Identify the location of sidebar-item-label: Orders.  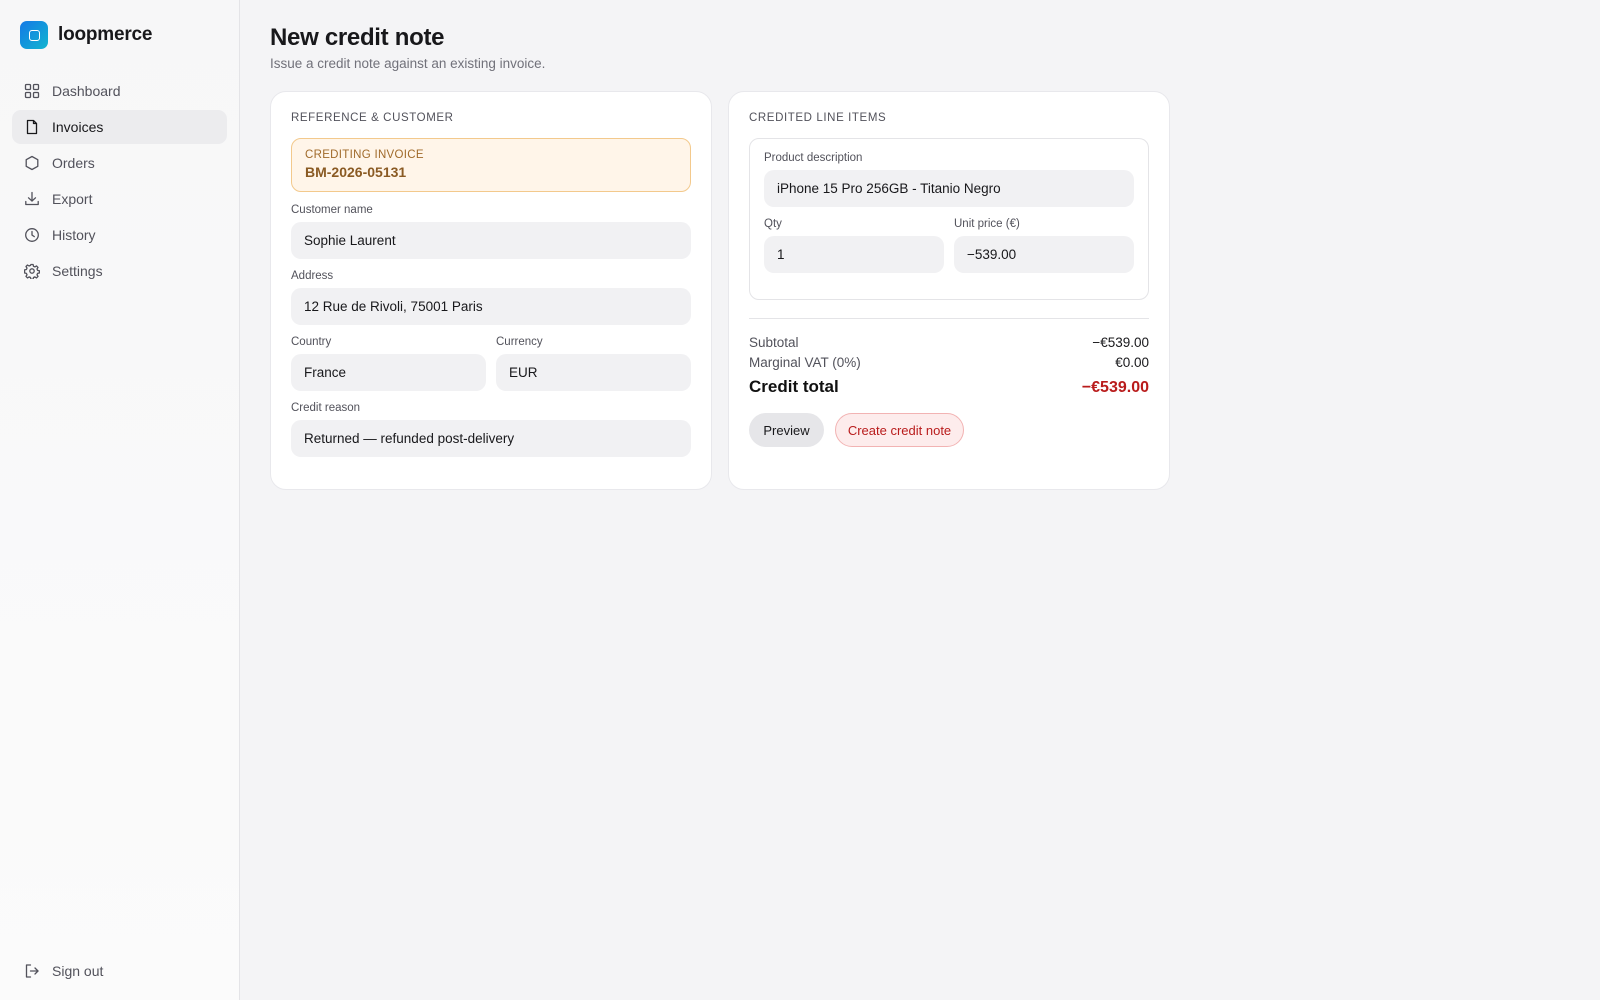
(73, 163).